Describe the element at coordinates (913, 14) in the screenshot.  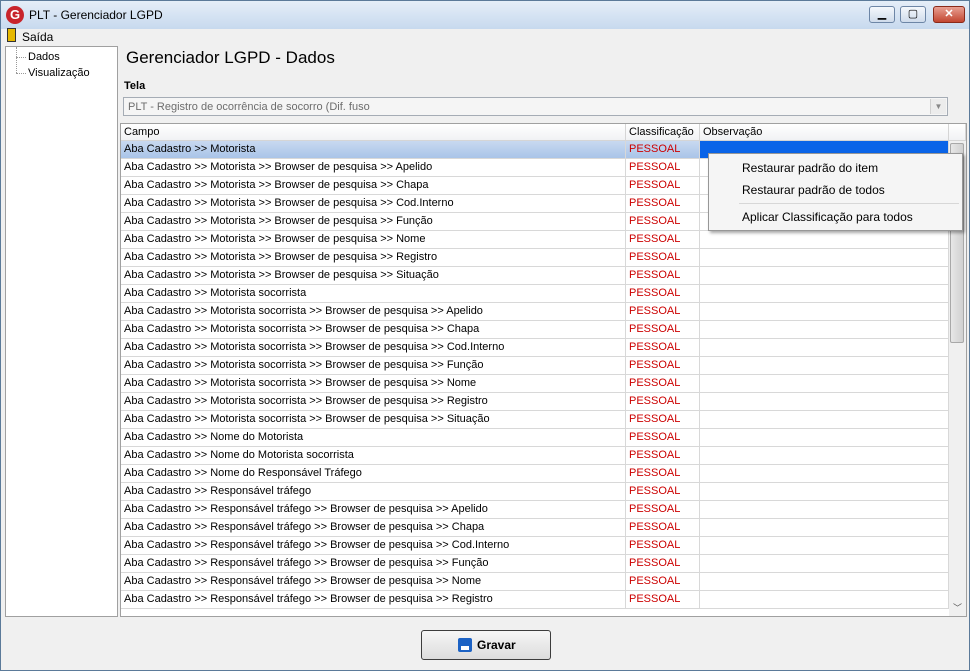
I see `maximize-button: ▢` at that location.